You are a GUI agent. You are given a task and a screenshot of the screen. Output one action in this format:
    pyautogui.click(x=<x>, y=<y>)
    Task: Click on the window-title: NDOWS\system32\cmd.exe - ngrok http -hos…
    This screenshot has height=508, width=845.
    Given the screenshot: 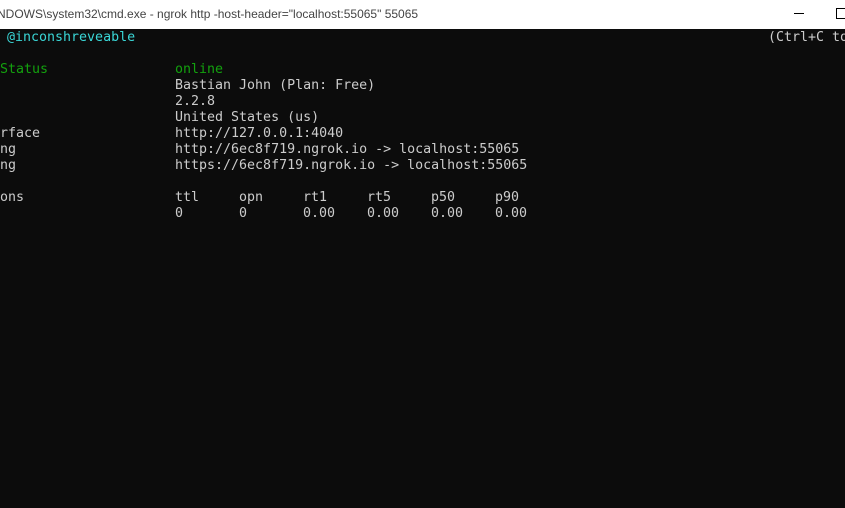 What is the action you would take?
    pyautogui.click(x=209, y=14)
    